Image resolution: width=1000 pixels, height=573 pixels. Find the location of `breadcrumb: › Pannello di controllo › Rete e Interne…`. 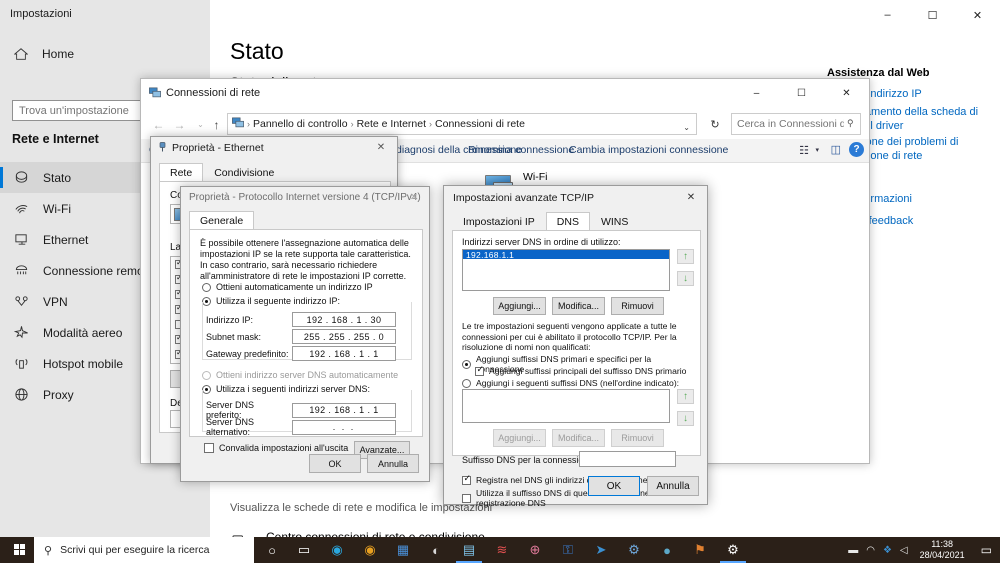

breadcrumb: › Pannello di controllo › Rete e Interne… is located at coordinates (462, 124).